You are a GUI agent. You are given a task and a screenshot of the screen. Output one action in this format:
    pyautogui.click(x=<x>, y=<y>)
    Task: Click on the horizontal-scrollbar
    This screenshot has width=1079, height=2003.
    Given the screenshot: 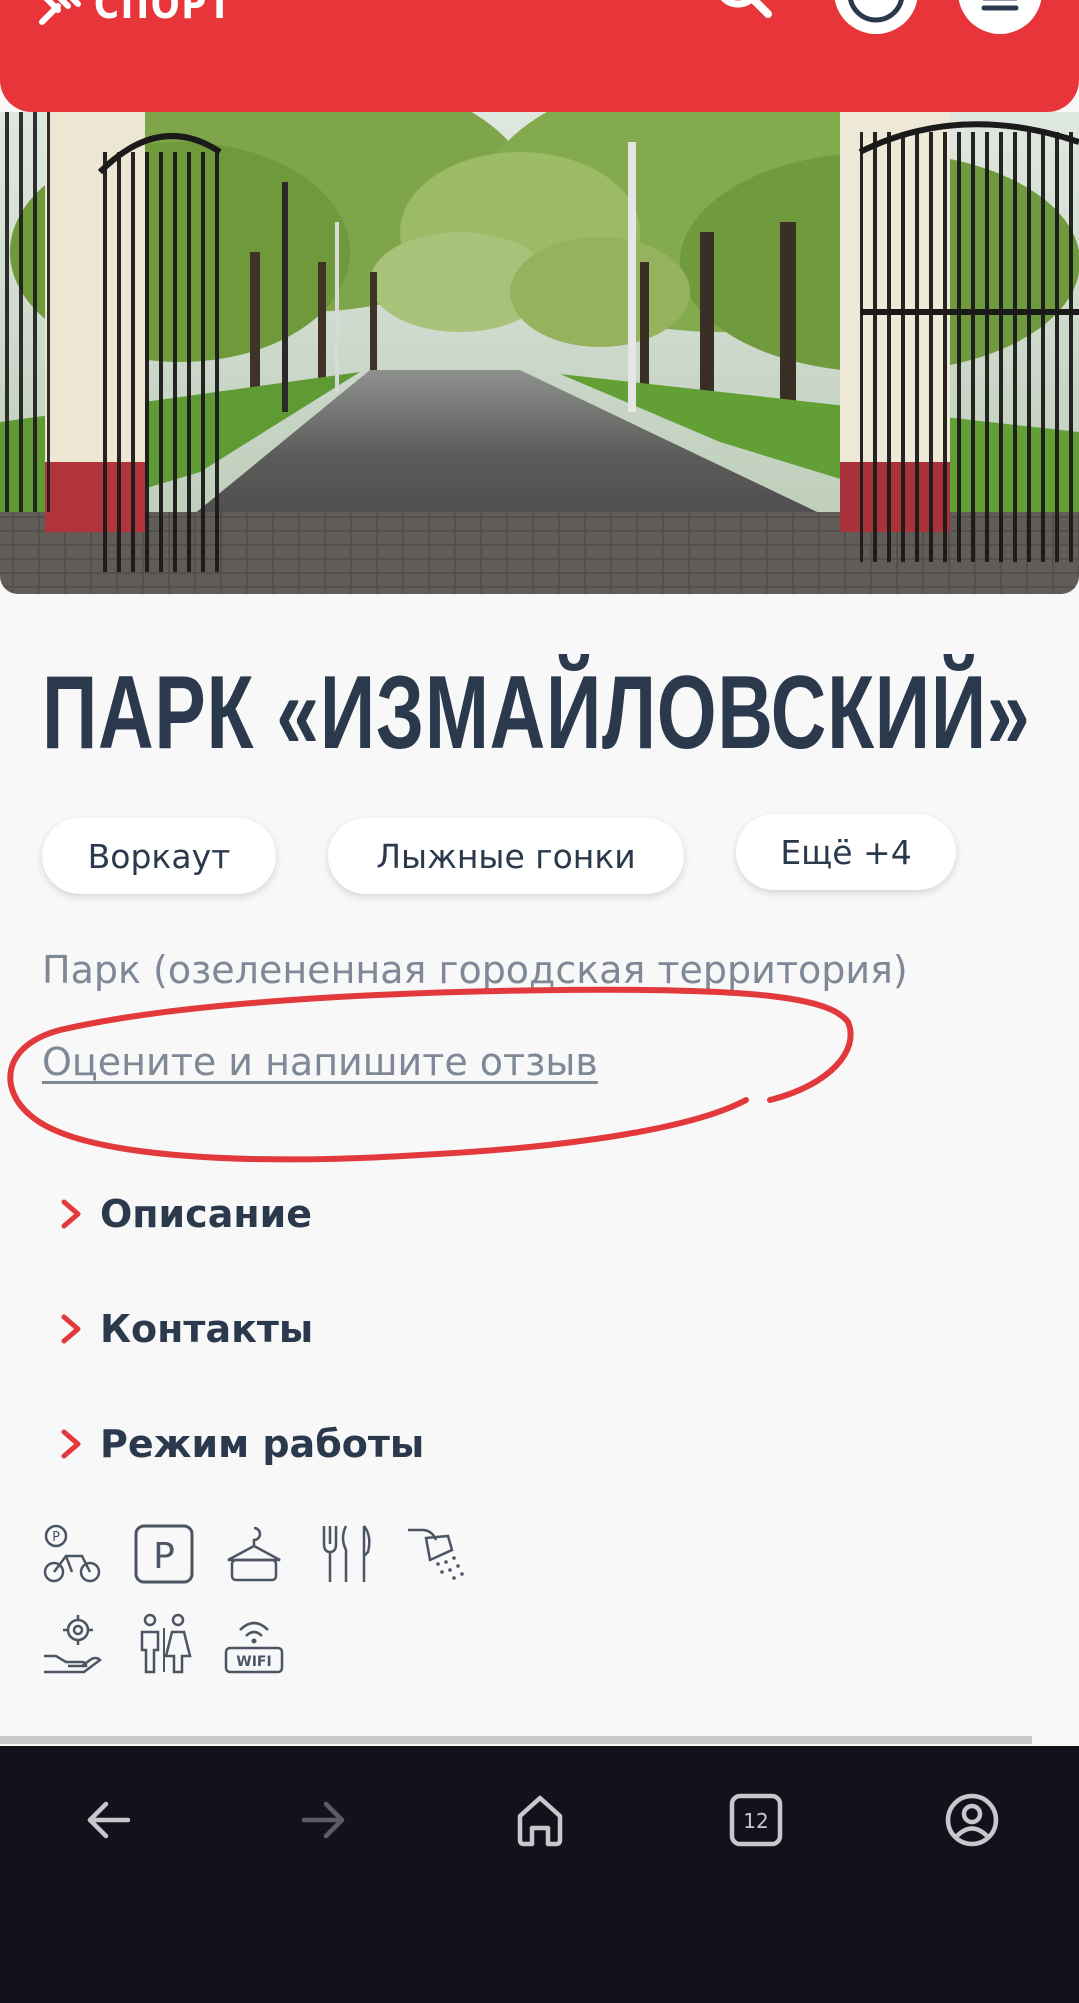 What is the action you would take?
    pyautogui.click(x=516, y=1740)
    